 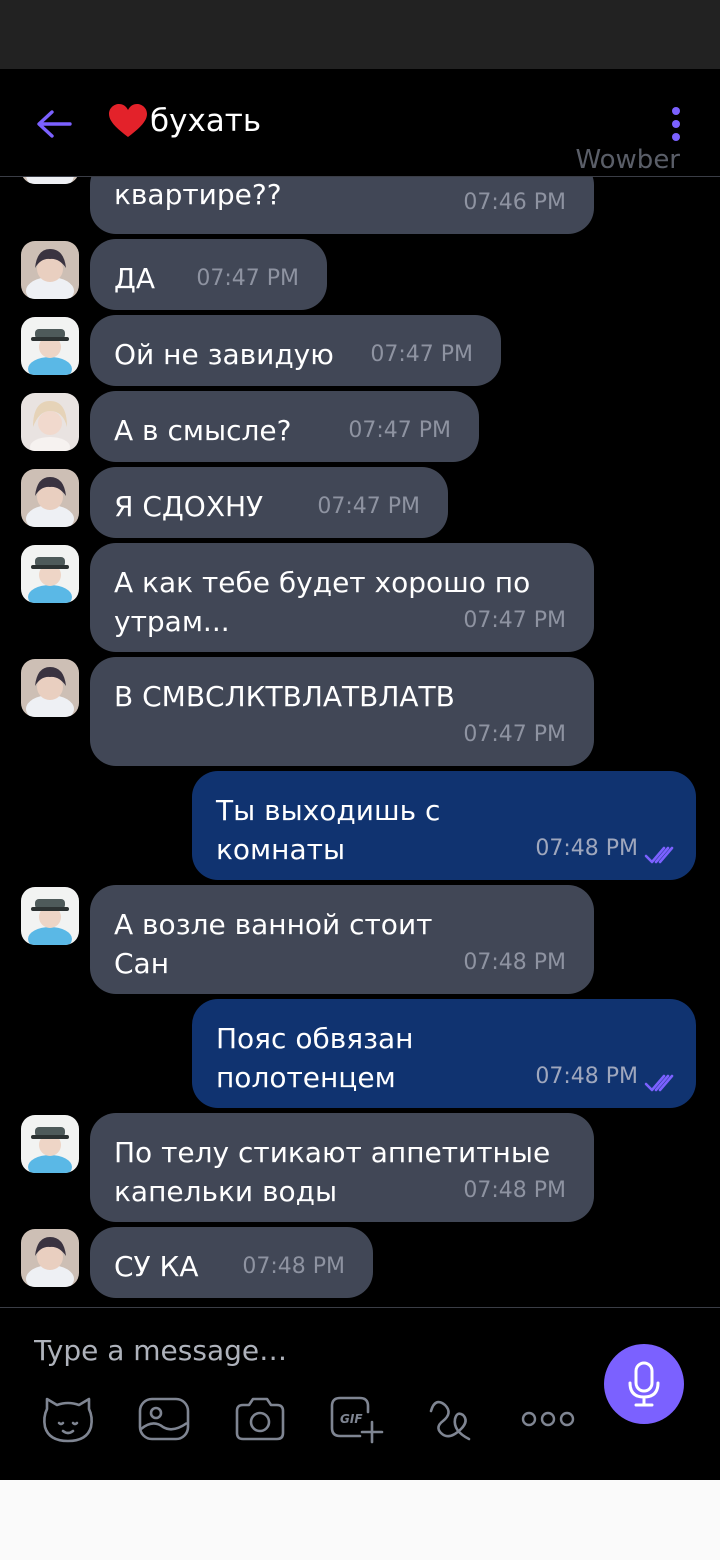 I want to click on chat-title-text: бухать, so click(x=206, y=121).